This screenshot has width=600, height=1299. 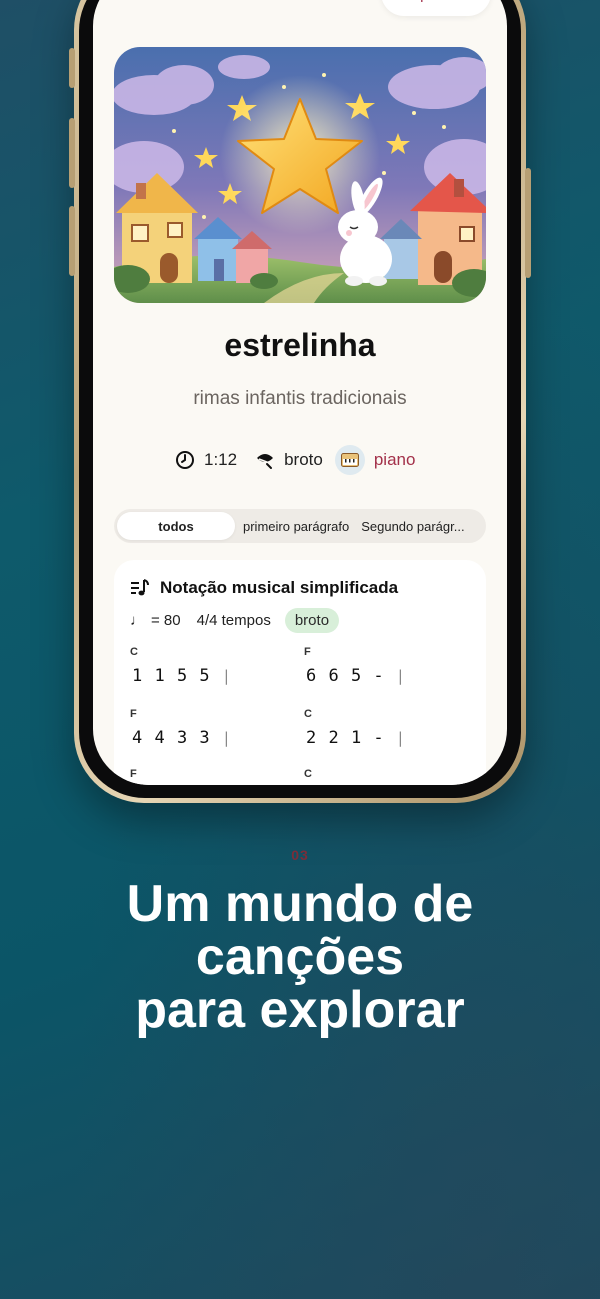 I want to click on partial-header-button: — p, so click(x=436, y=8).